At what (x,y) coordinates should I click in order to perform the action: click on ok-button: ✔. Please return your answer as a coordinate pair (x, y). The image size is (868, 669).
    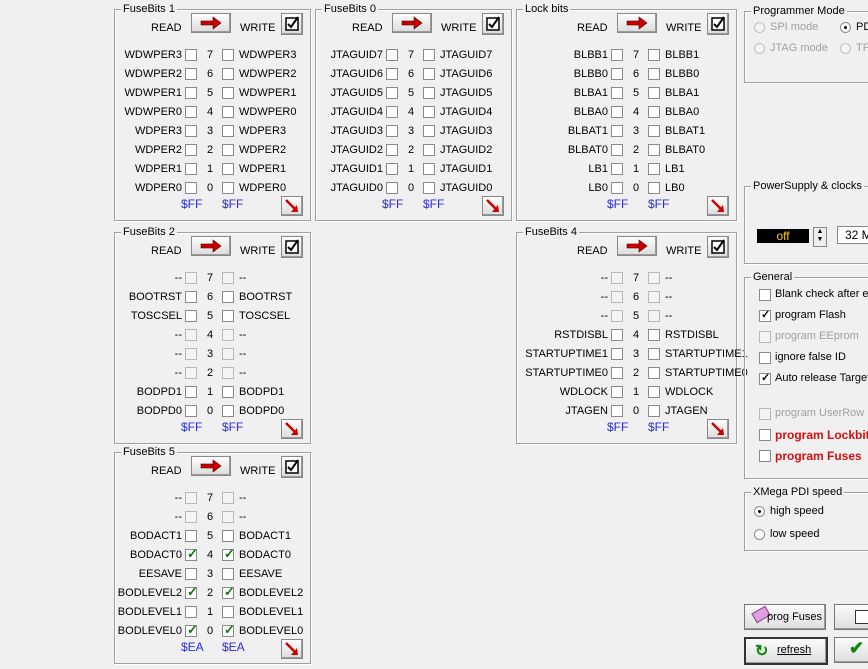
    Looking at the image, I should click on (851, 650).